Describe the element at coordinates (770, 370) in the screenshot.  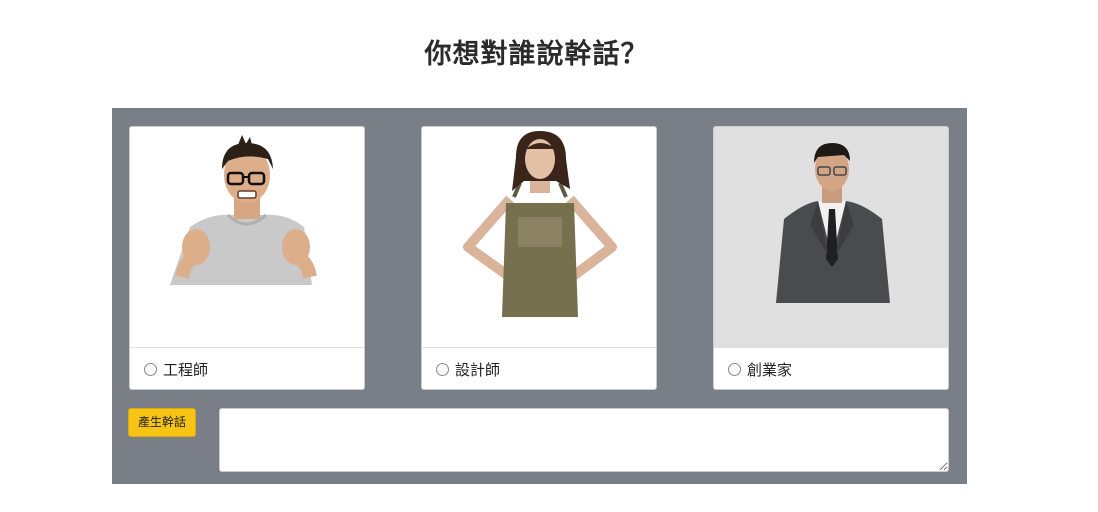
I see `option-label-entrepreneur: 創業家` at that location.